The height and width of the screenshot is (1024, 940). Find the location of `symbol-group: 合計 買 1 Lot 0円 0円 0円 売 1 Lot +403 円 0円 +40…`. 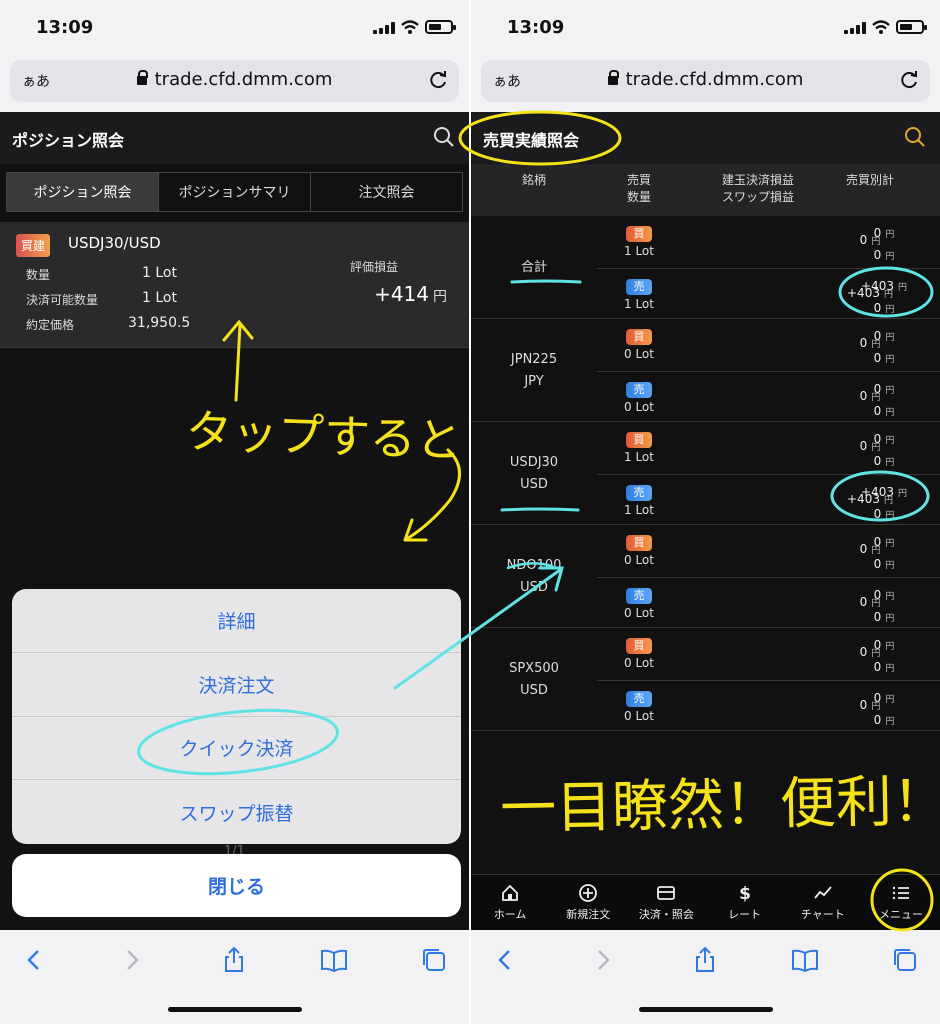

symbol-group: 合計 買 1 Lot 0円 0円 0円 売 1 Lot +403 円 0円 +40… is located at coordinates (705, 267).